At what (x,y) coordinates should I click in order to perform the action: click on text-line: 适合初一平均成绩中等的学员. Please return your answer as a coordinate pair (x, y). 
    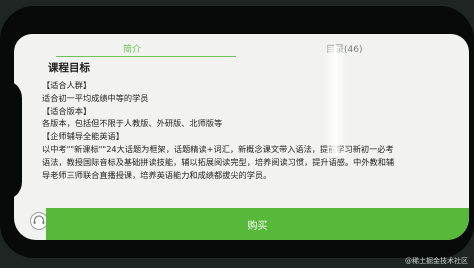
    Looking at the image, I should click on (95, 97).